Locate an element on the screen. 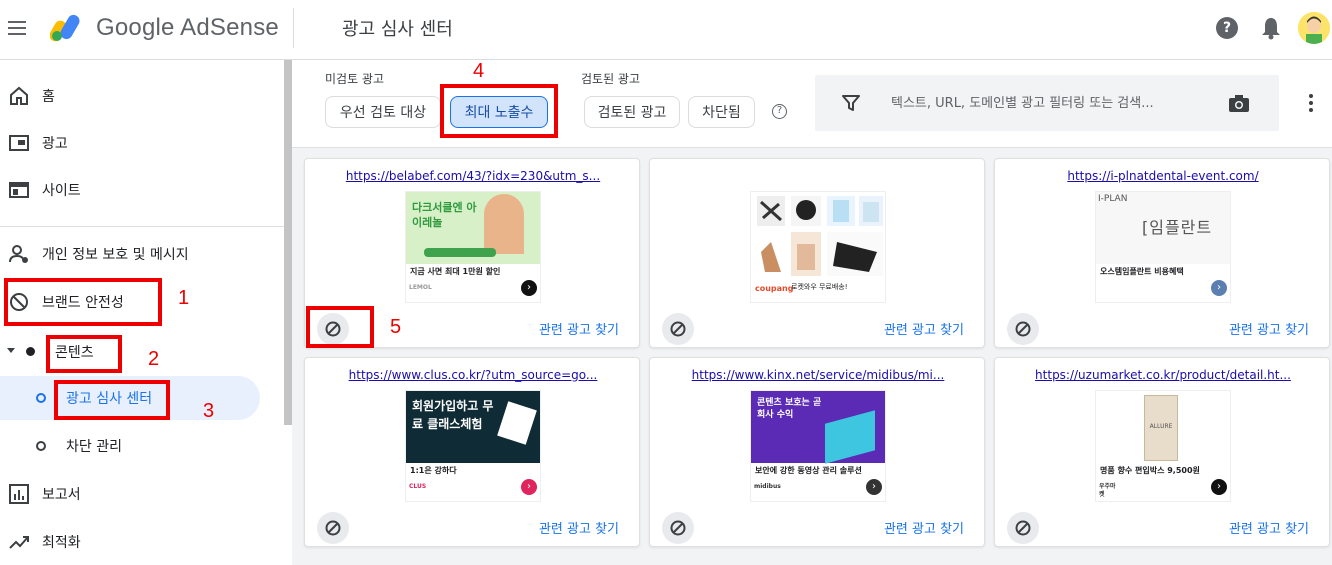 This screenshot has width=1332, height=565. sidebar-item-ads: 광고 is located at coordinates (142, 143).